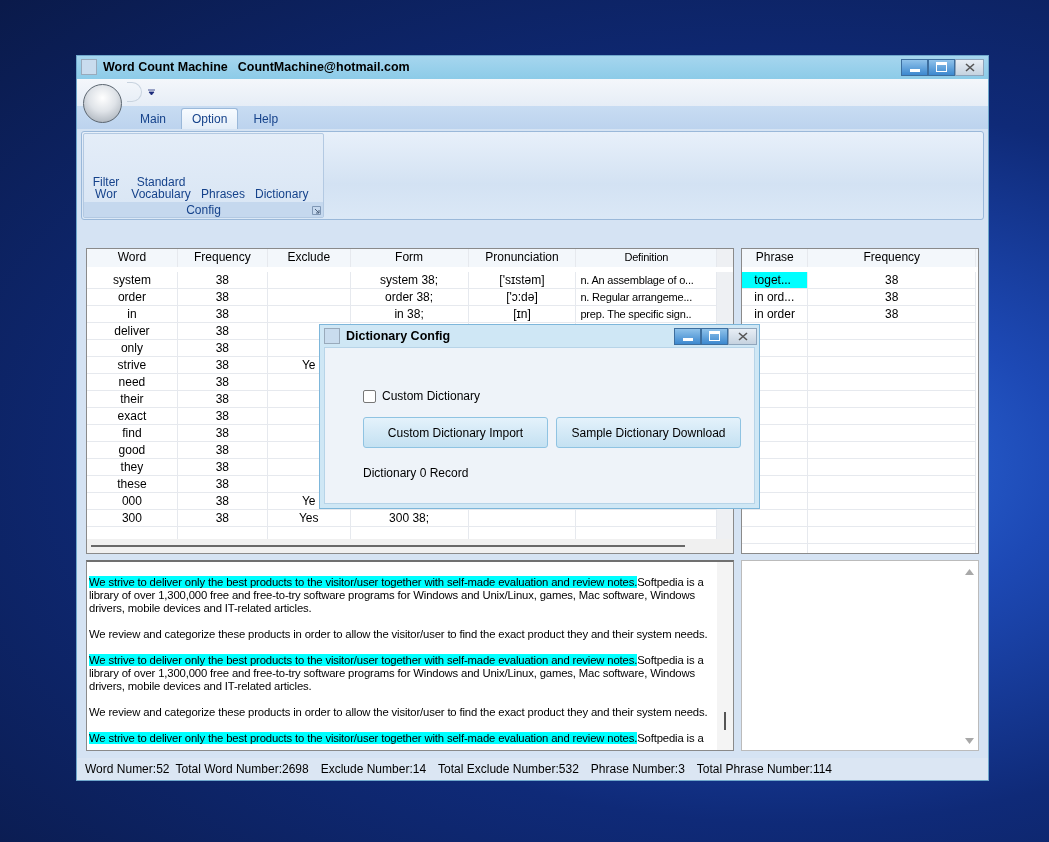 This screenshot has width=1049, height=842. Describe the element at coordinates (132, 383) in the screenshot. I see `table-cell: need` at that location.